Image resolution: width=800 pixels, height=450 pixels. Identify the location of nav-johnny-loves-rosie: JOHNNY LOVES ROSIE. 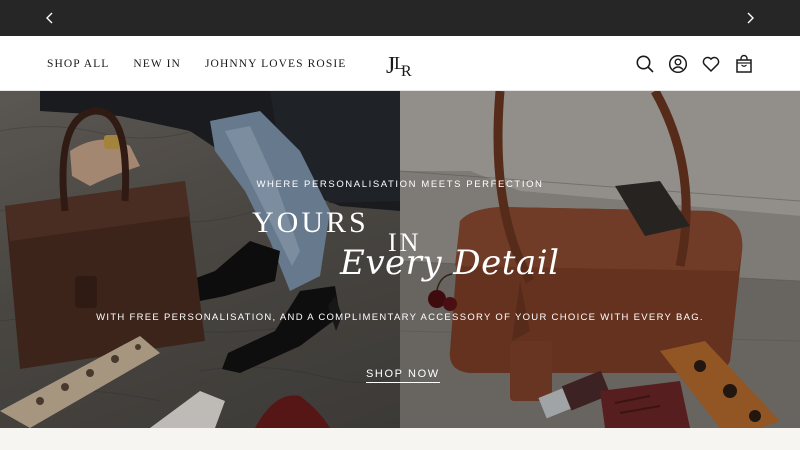
(275, 64).